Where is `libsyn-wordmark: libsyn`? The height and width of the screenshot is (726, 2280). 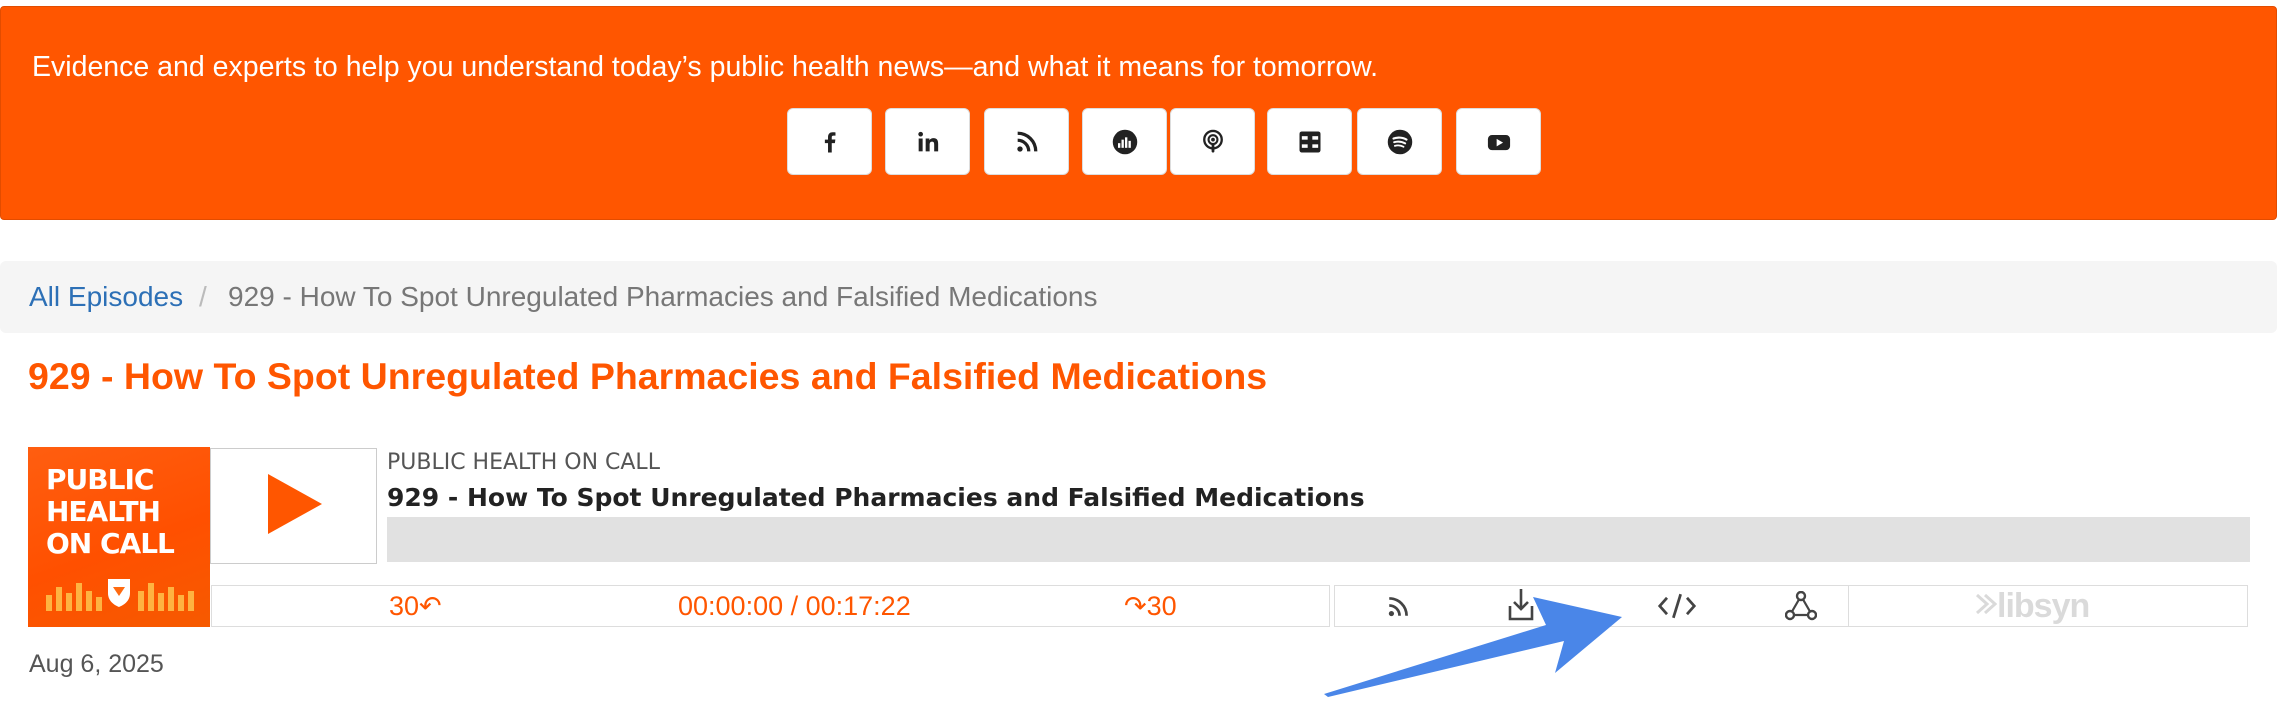 libsyn-wordmark: libsyn is located at coordinates (2043, 605).